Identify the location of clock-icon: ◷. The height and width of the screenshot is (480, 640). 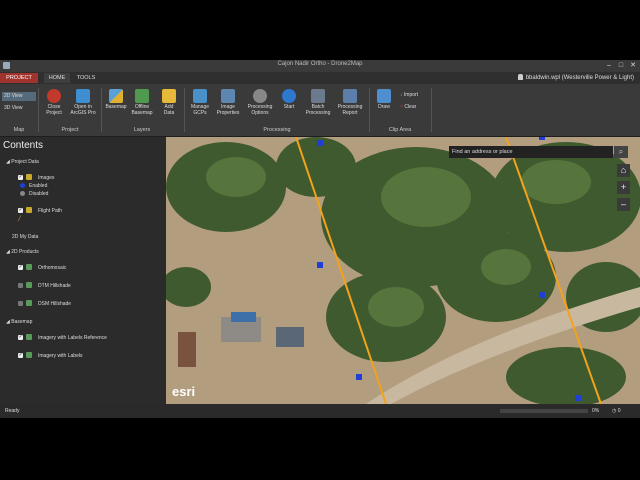
(614, 411).